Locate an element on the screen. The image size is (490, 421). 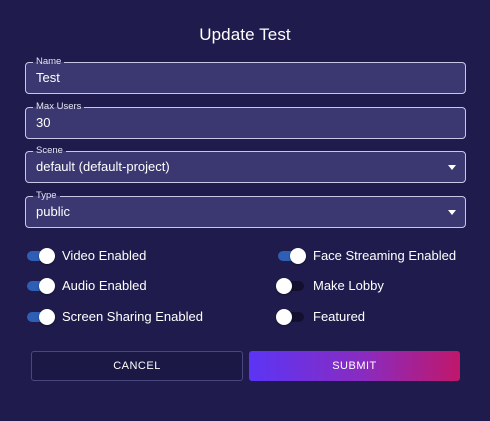
featured-label: Featured is located at coordinates (339, 316).